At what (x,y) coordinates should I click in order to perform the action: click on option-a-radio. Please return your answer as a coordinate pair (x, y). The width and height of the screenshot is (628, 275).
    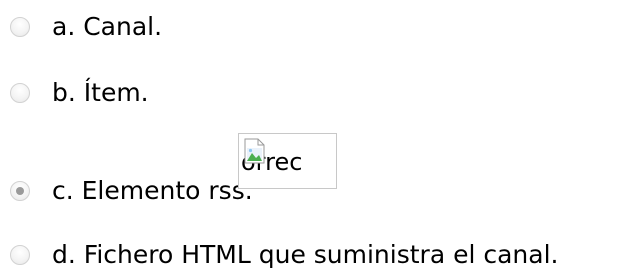
    Looking at the image, I should click on (20, 27).